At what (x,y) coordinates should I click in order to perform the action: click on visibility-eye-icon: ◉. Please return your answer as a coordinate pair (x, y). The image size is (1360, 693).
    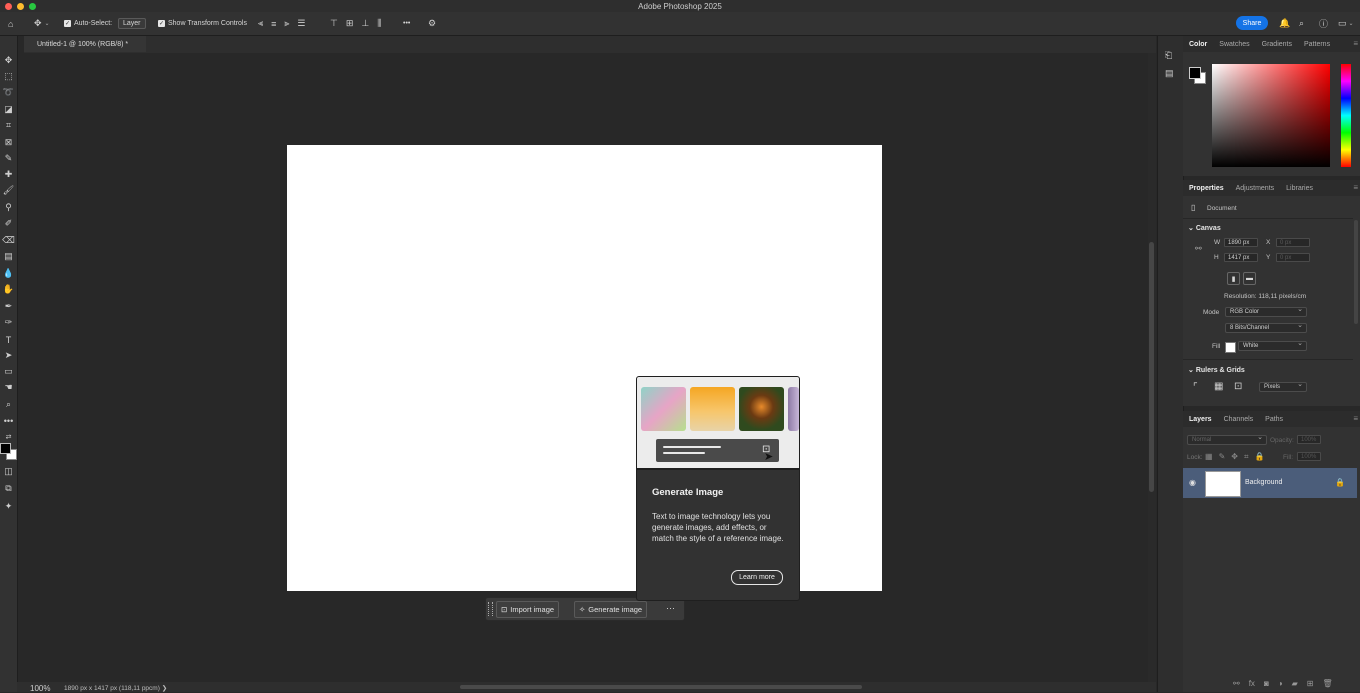
    Looking at the image, I should click on (1192, 482).